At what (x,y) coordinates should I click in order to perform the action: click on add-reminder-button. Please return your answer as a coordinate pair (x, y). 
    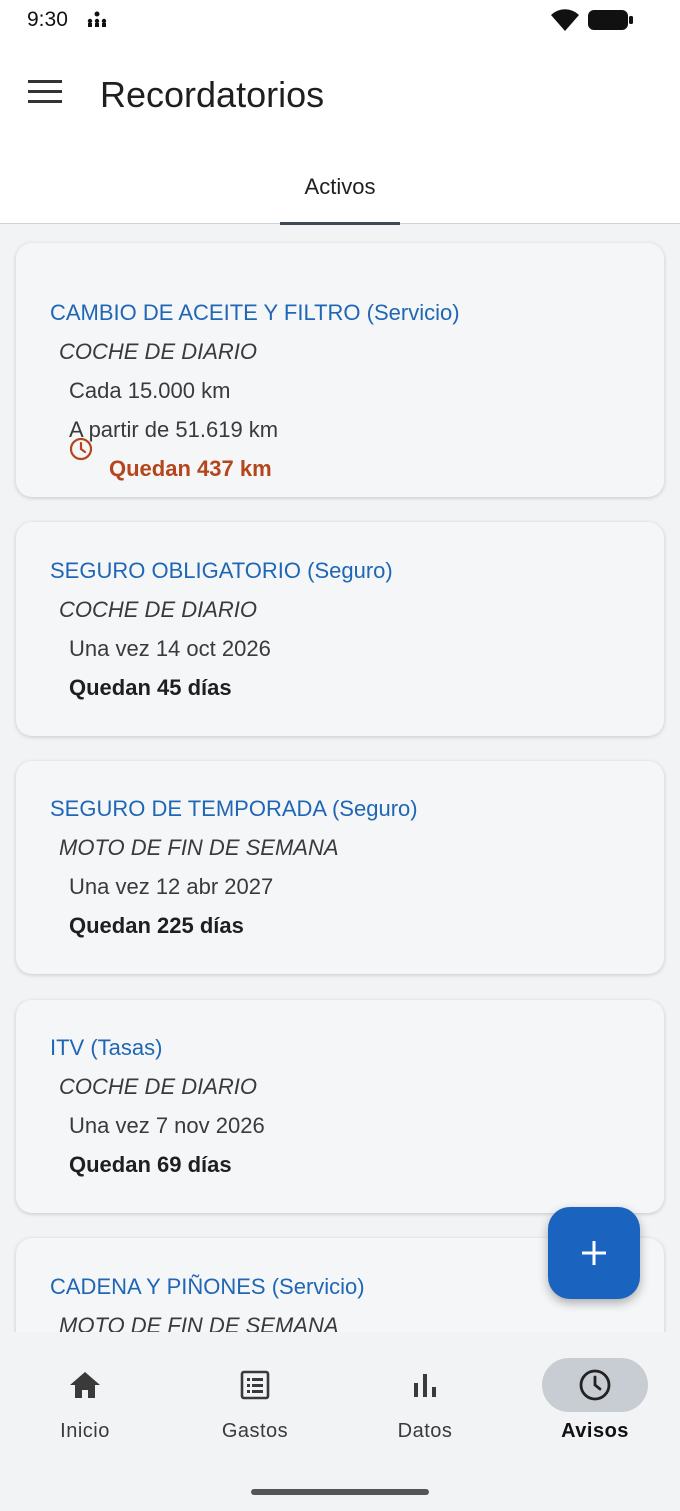
    Looking at the image, I should click on (594, 1253).